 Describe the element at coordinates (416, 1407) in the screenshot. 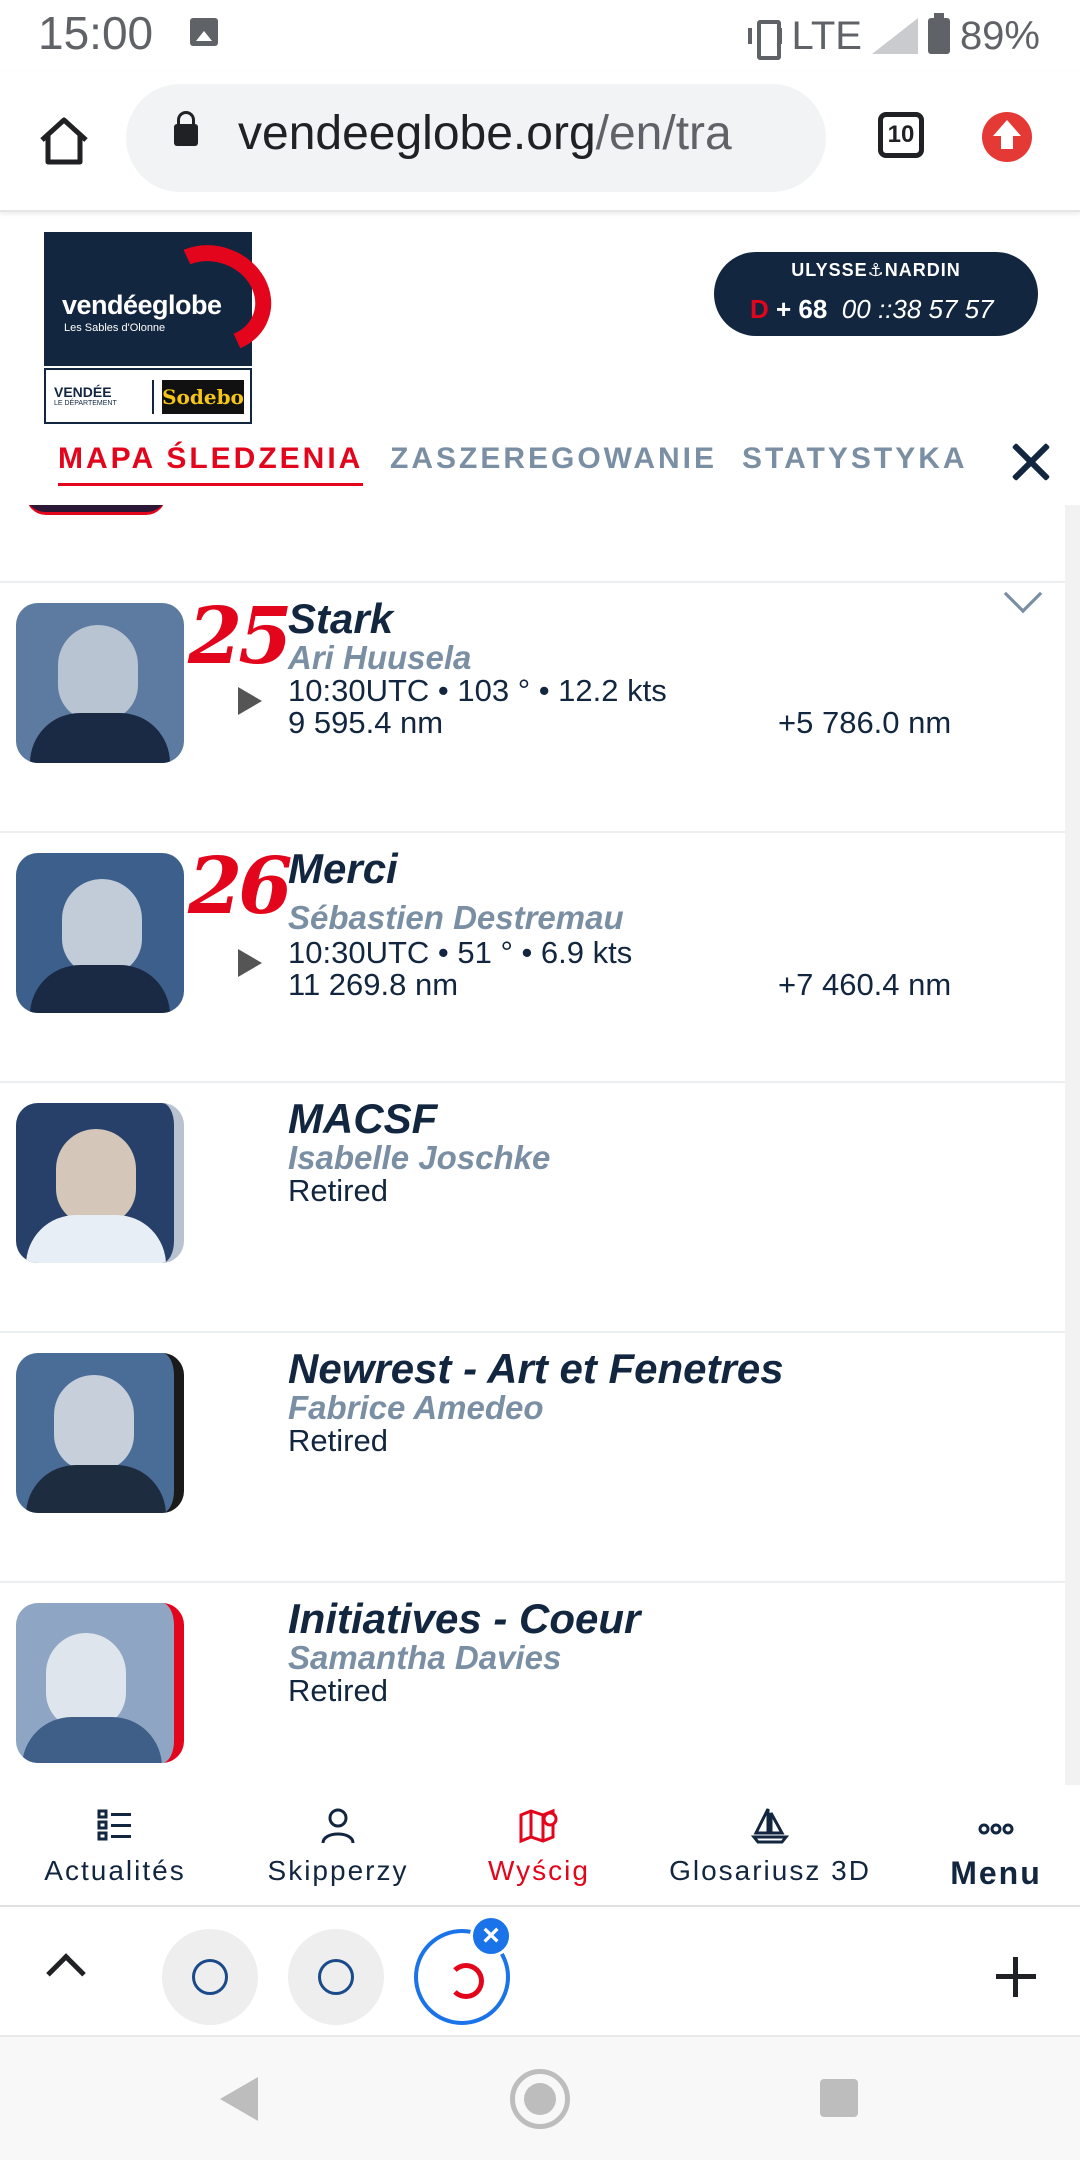

I see `skipper-name: Fabrice Amedeo` at that location.